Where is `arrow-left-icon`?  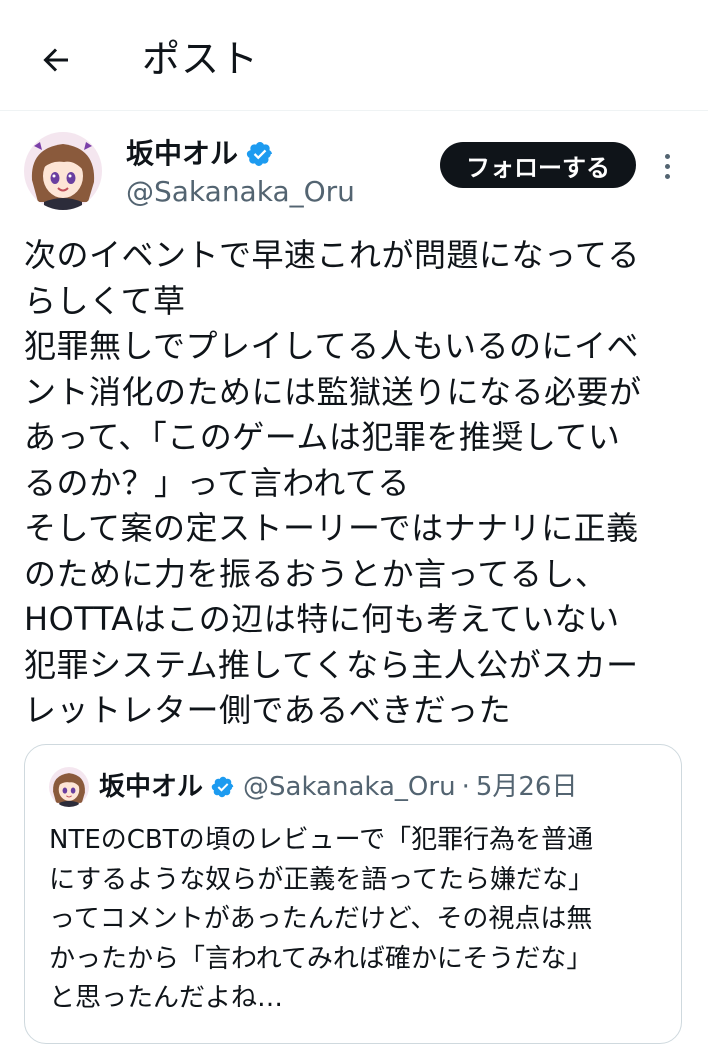
arrow-left-icon is located at coordinates (55, 60).